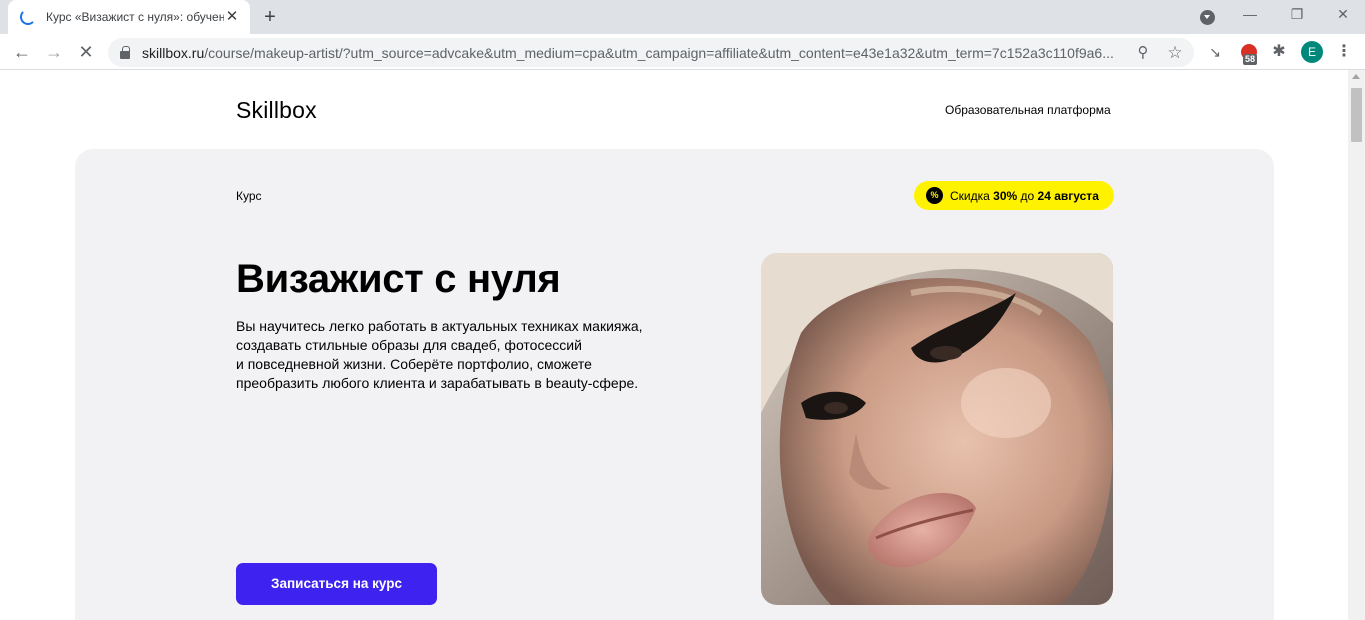 The height and width of the screenshot is (620, 1365). I want to click on stop-loading-icon: ✕, so click(86, 52).